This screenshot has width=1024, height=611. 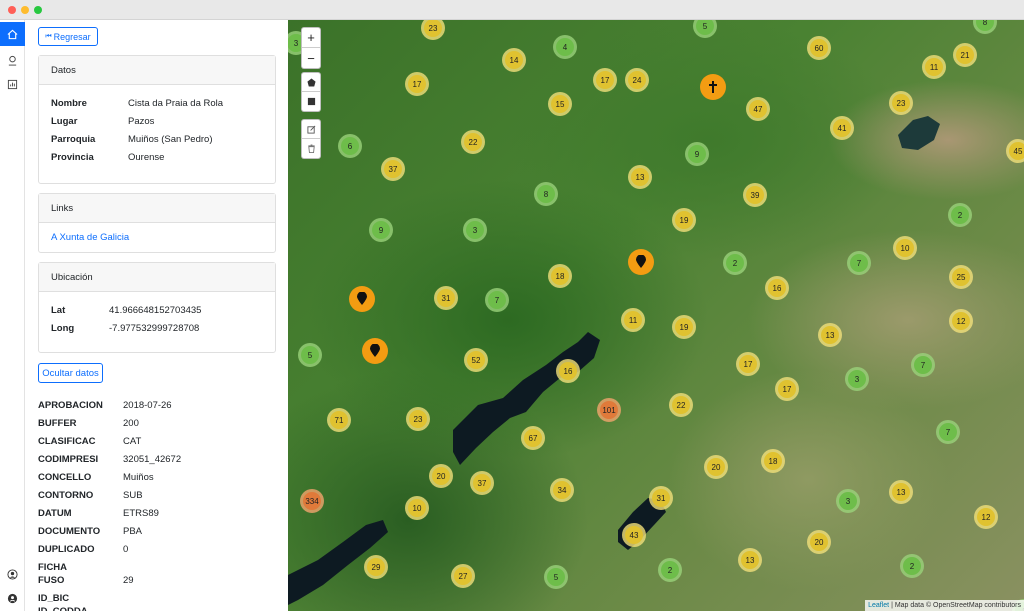 I want to click on location-button, so click(x=12, y=60).